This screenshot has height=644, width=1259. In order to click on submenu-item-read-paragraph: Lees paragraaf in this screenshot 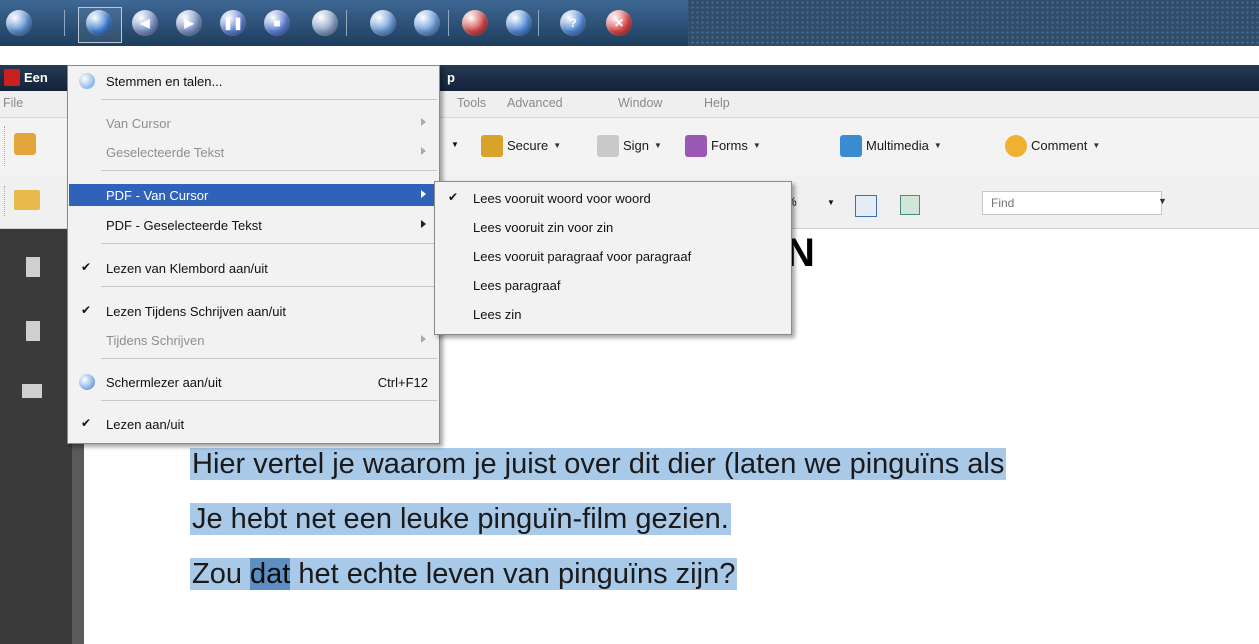, I will do `click(613, 285)`.